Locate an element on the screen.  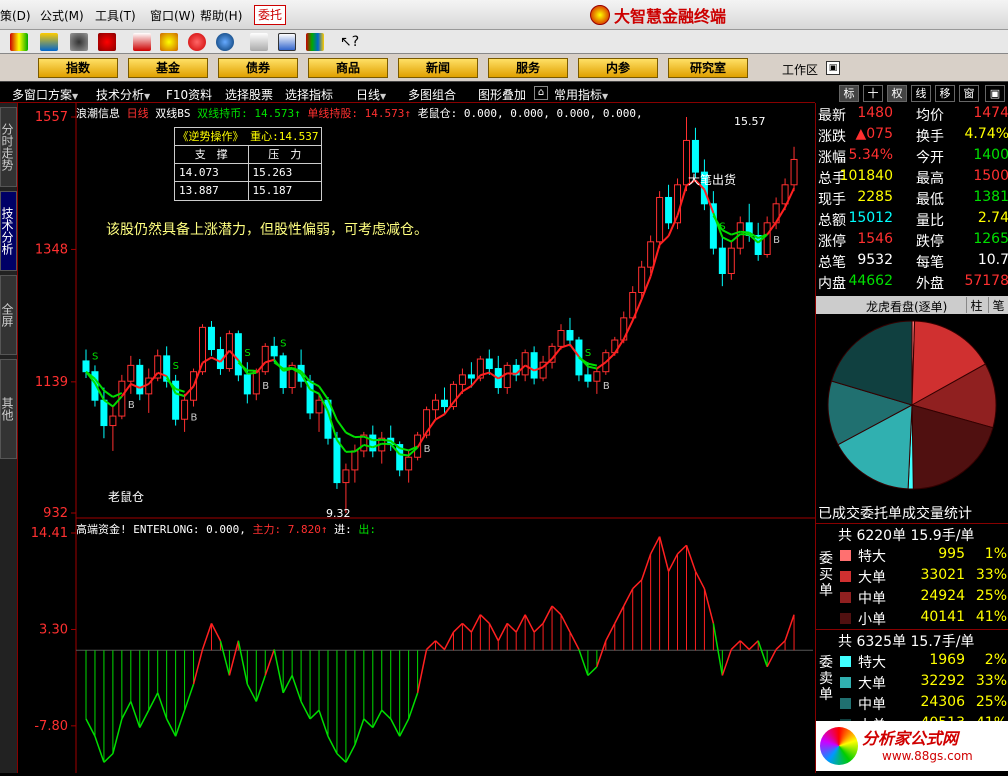
workarea-toggle-icon: ▣ is located at coordinates (833, 68).